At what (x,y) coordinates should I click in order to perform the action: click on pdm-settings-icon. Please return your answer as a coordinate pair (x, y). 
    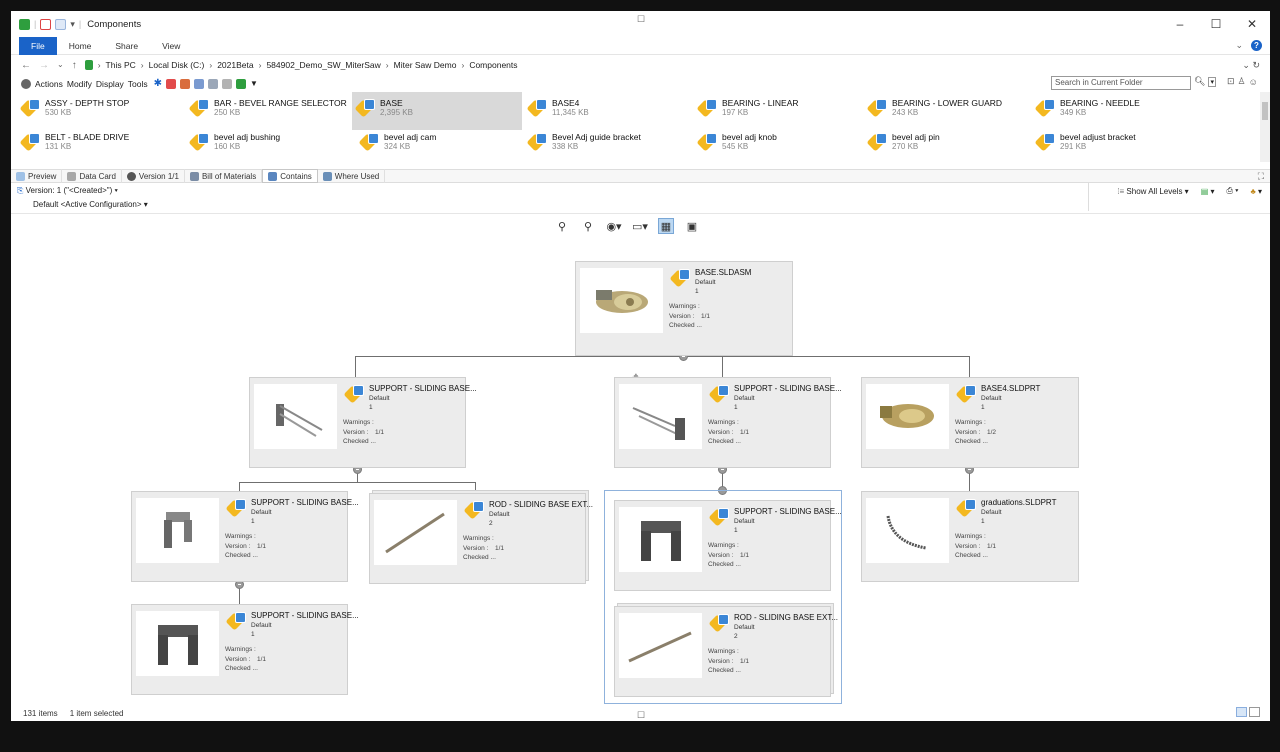
    Looking at the image, I should click on (26, 83).